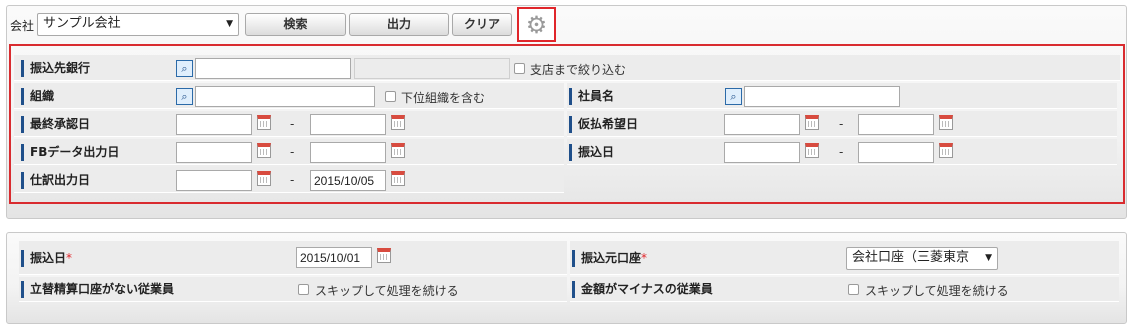 The height and width of the screenshot is (332, 1133). I want to click on action-row-negative-amount: 金額がマイナスの従業員 スキップして処理を続ける, so click(844, 289).